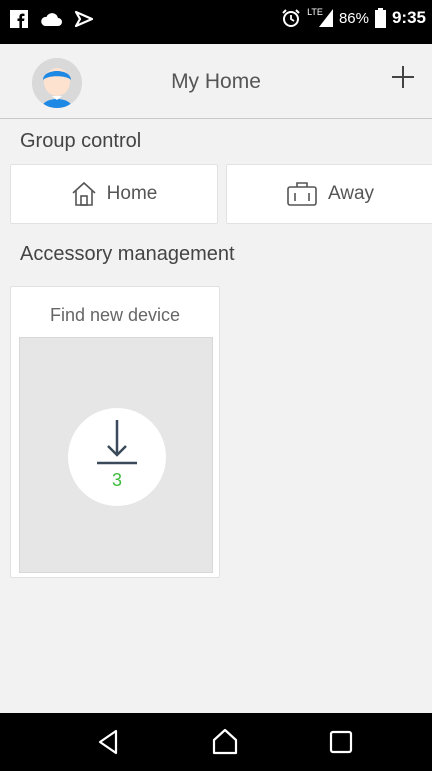 The image size is (432, 771). Describe the element at coordinates (127, 254) in the screenshot. I see `accessory-management-title: Accessory management` at that location.